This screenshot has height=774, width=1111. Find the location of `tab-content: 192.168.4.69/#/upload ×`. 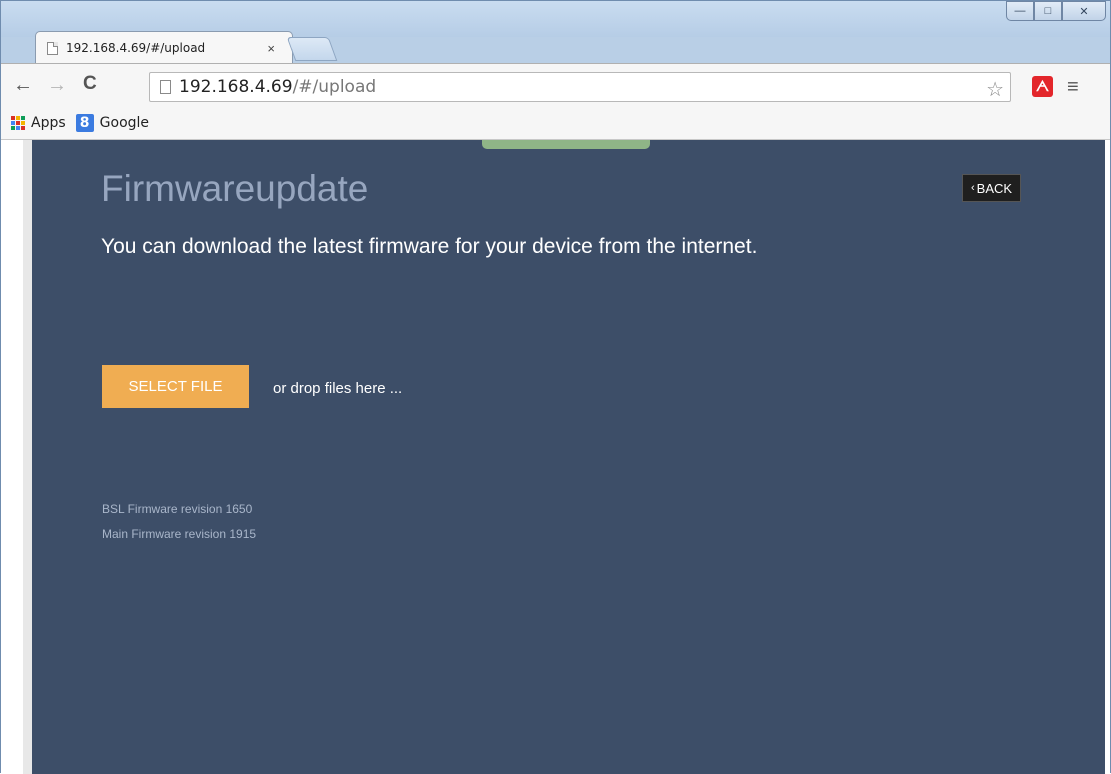

tab-content: 192.168.4.69/#/upload × is located at coordinates (167, 48).